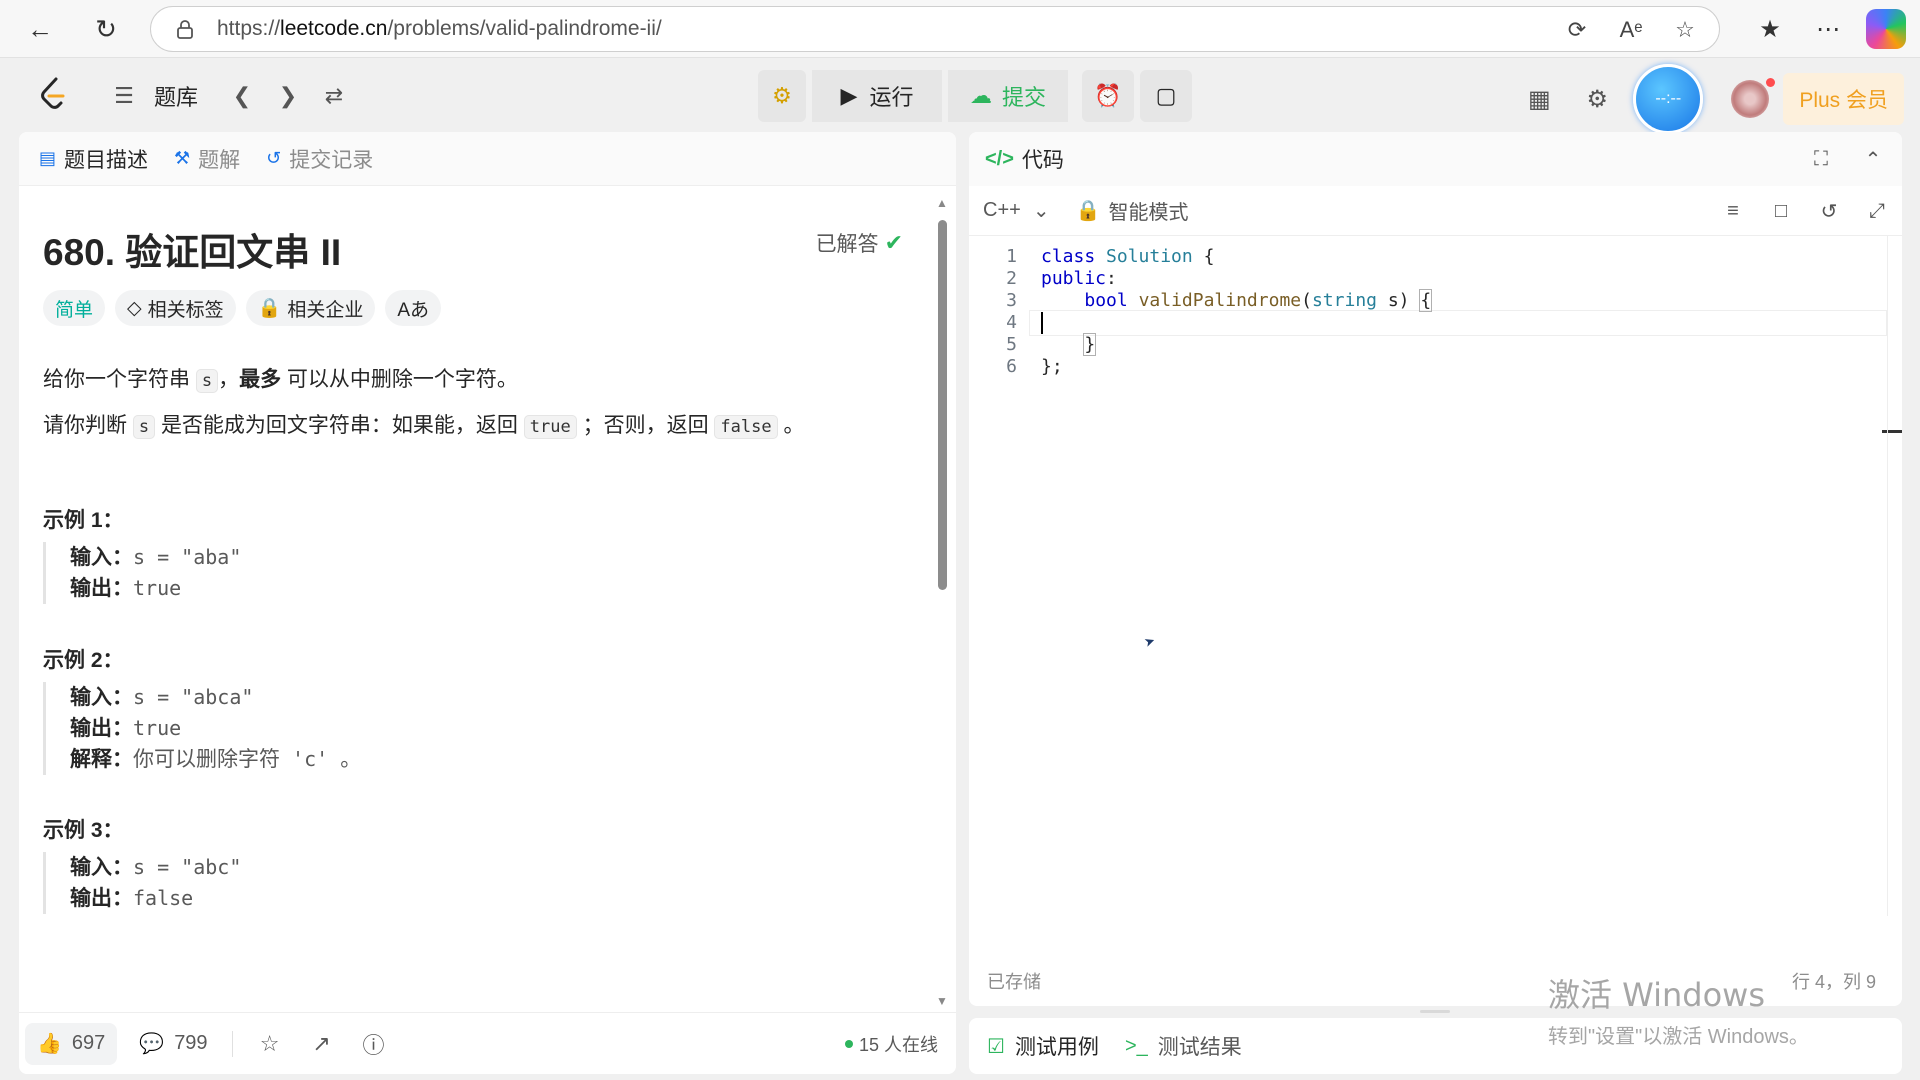 The image size is (1920, 1080). What do you see at coordinates (999, 158) in the screenshot?
I see `code-icon: </>` at bounding box center [999, 158].